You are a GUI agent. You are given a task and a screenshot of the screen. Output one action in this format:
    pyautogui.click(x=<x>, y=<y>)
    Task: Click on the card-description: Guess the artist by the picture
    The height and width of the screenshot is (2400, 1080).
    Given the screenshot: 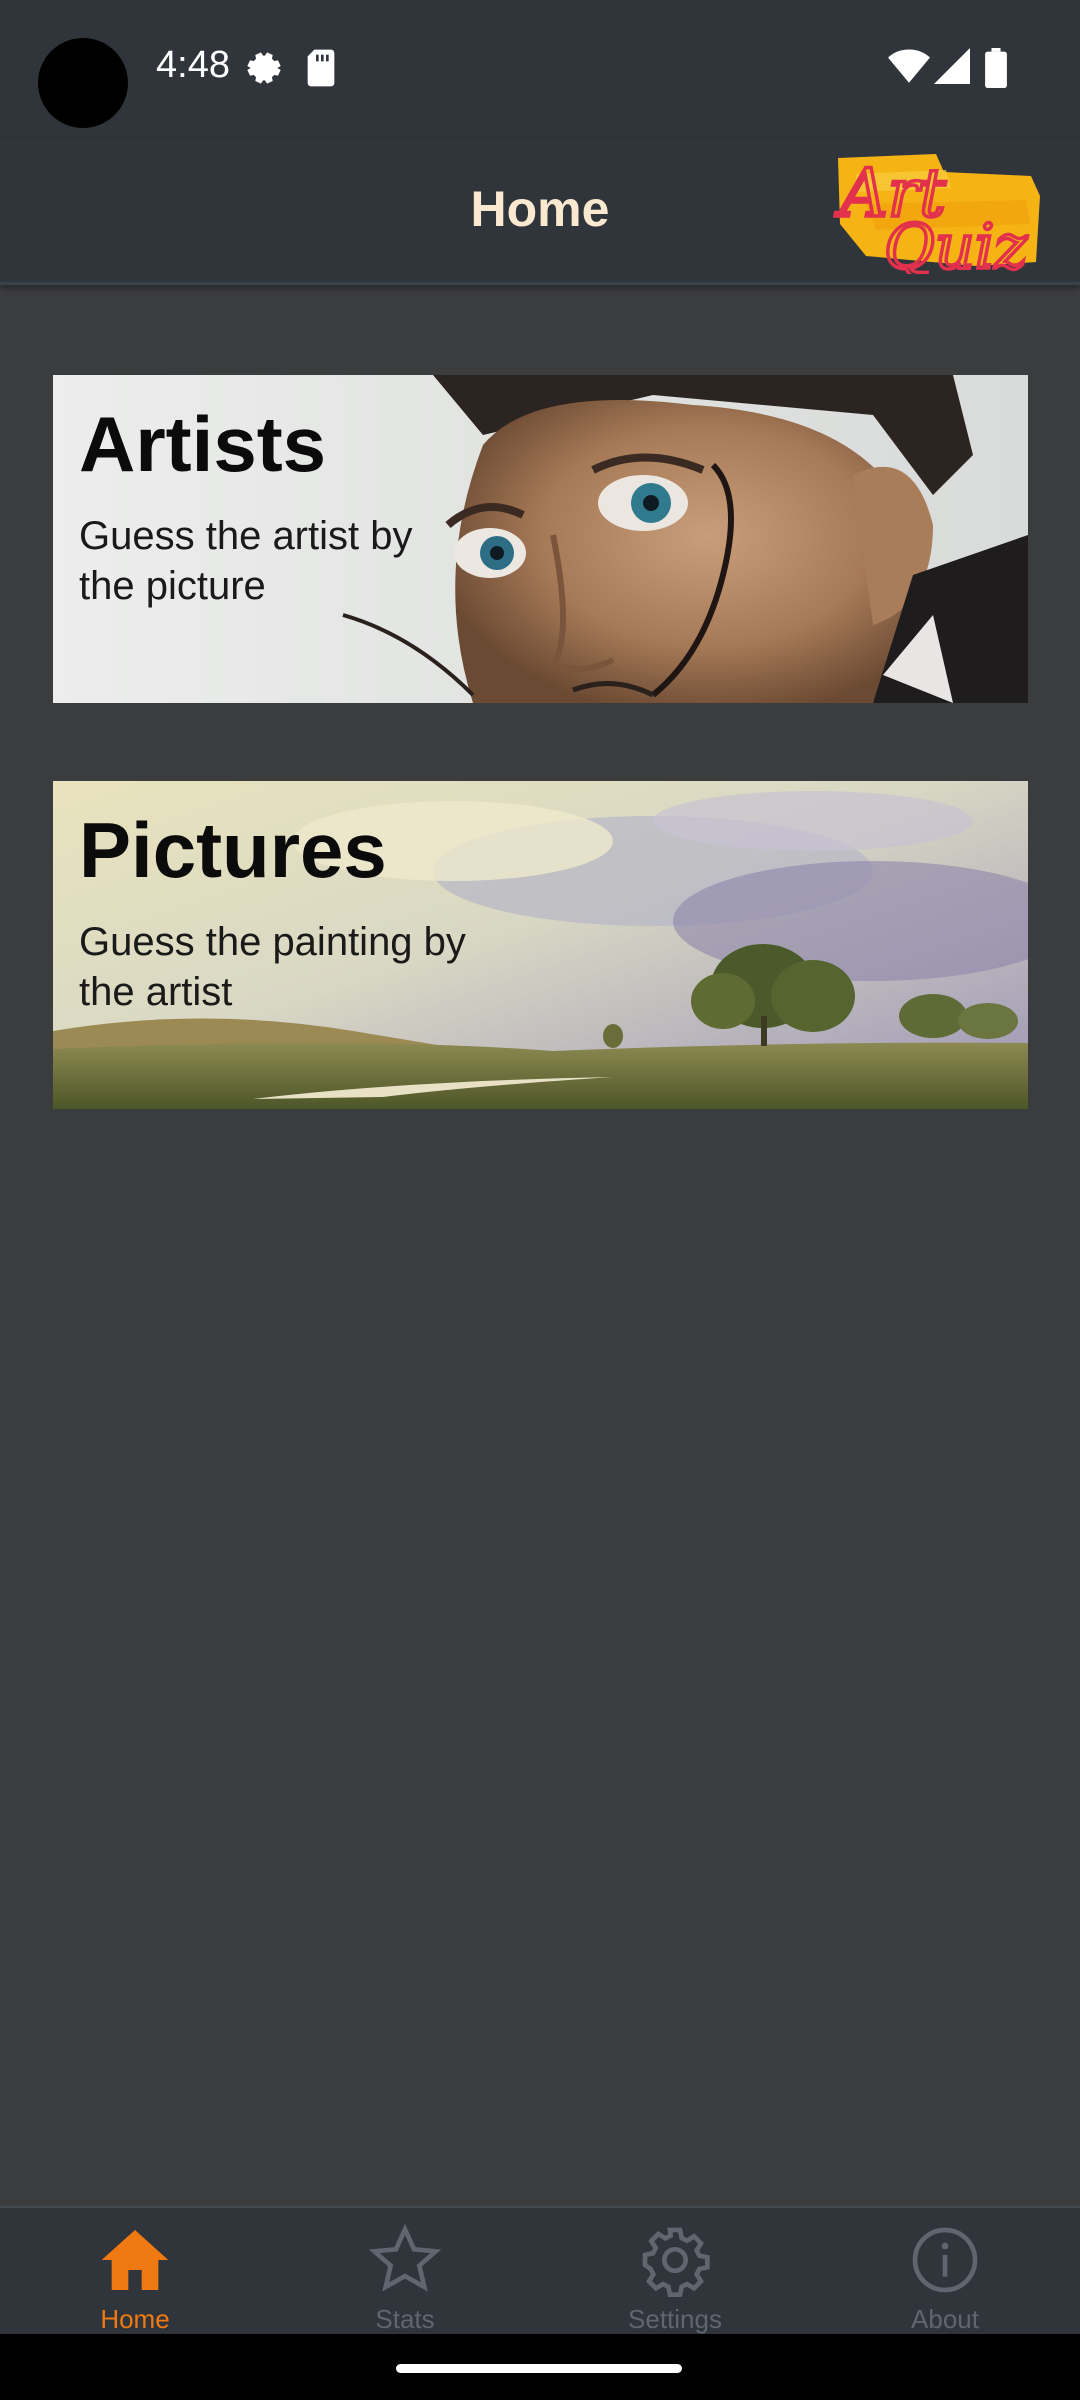 What is the action you would take?
    pyautogui.click(x=246, y=561)
    